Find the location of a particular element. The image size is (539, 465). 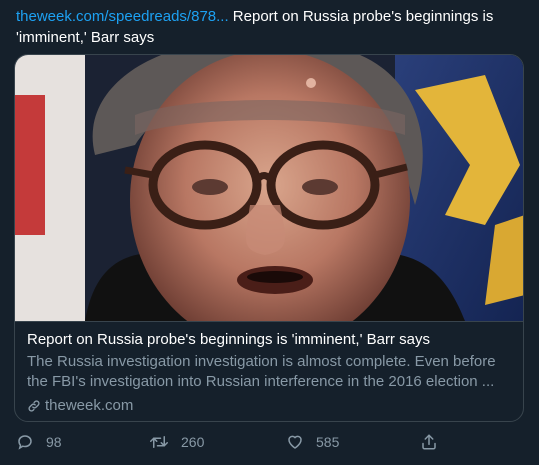

retweet-count: 260 is located at coordinates (193, 442).